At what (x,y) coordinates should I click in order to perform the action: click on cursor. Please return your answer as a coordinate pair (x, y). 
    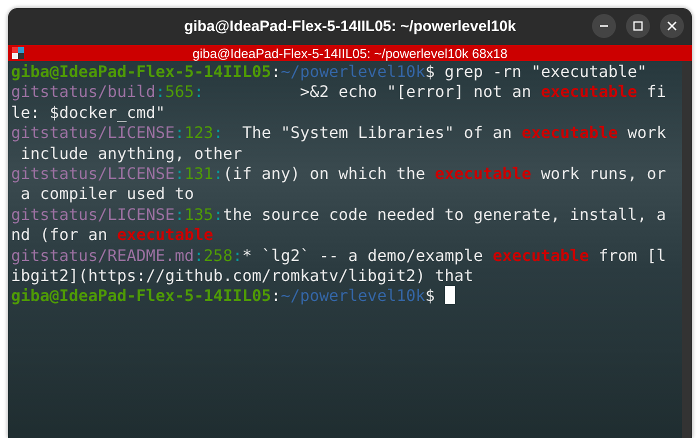
    Looking at the image, I should click on (449, 295).